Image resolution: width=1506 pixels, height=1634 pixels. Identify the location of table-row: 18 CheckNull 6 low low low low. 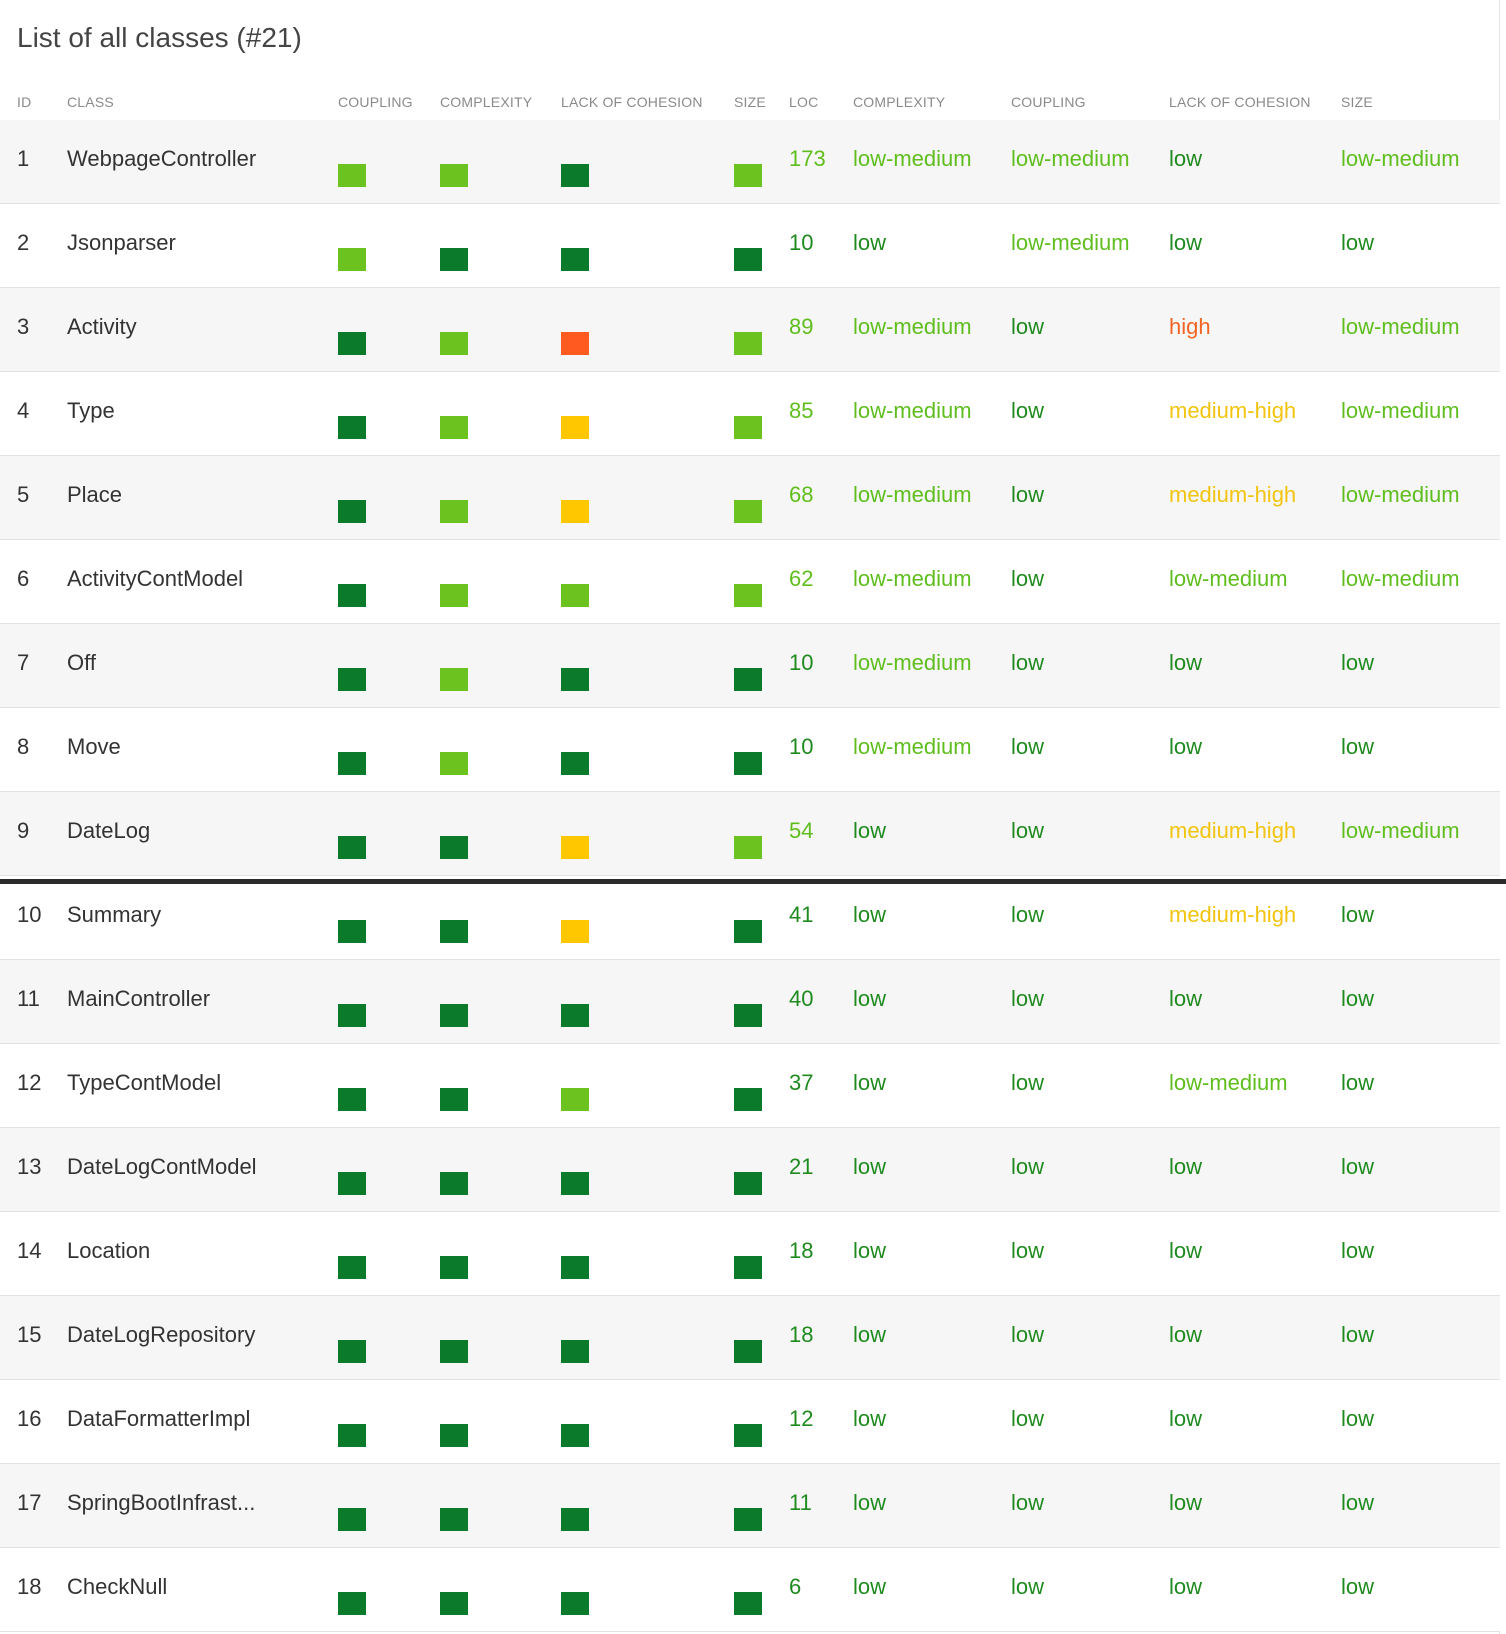
(750, 1590).